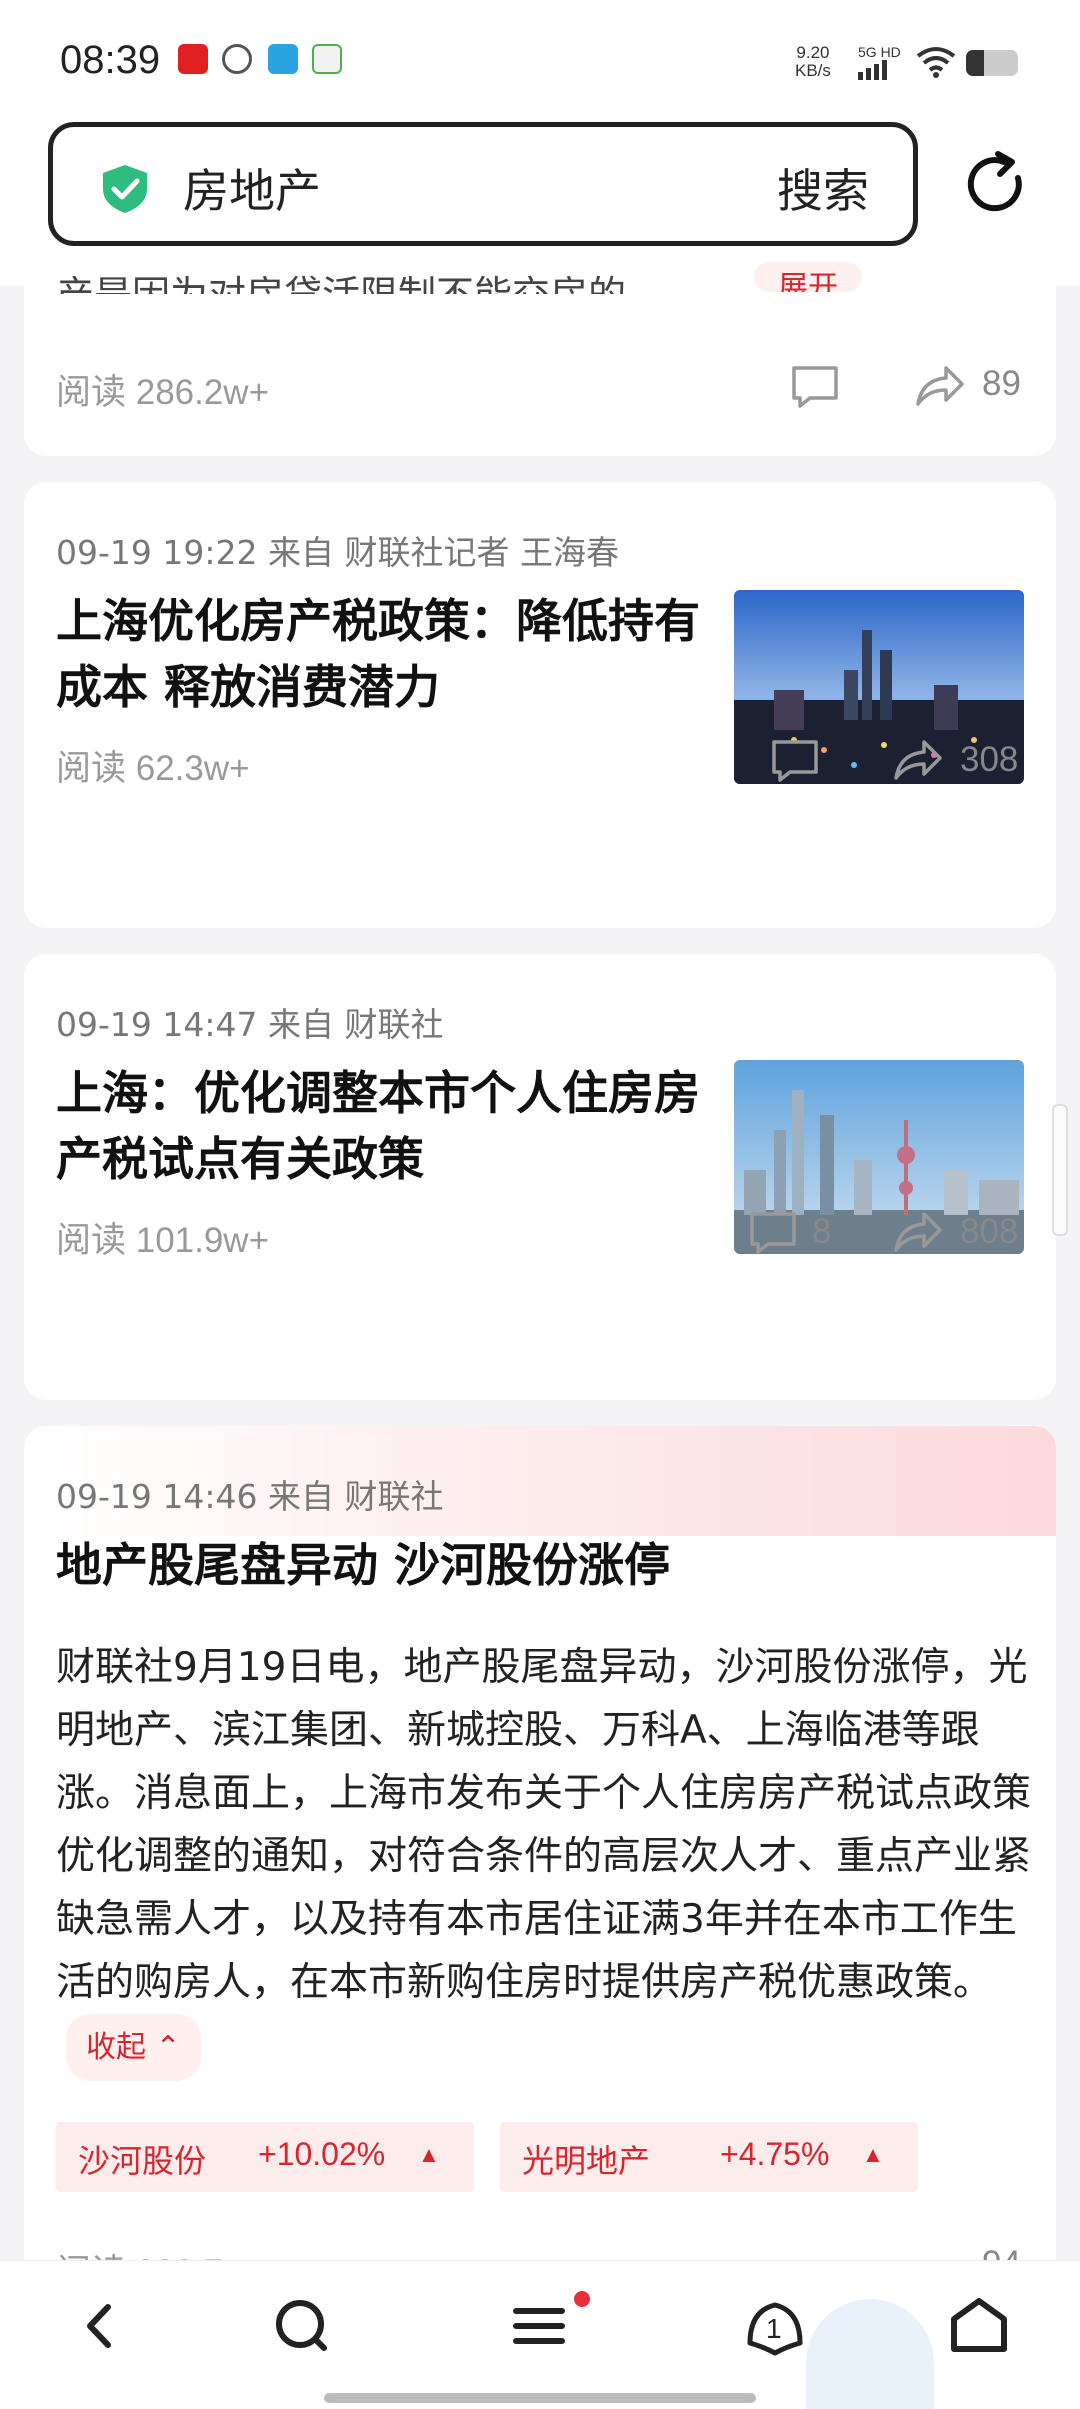  What do you see at coordinates (327, 59) in the screenshot?
I see `video-app-icon` at bounding box center [327, 59].